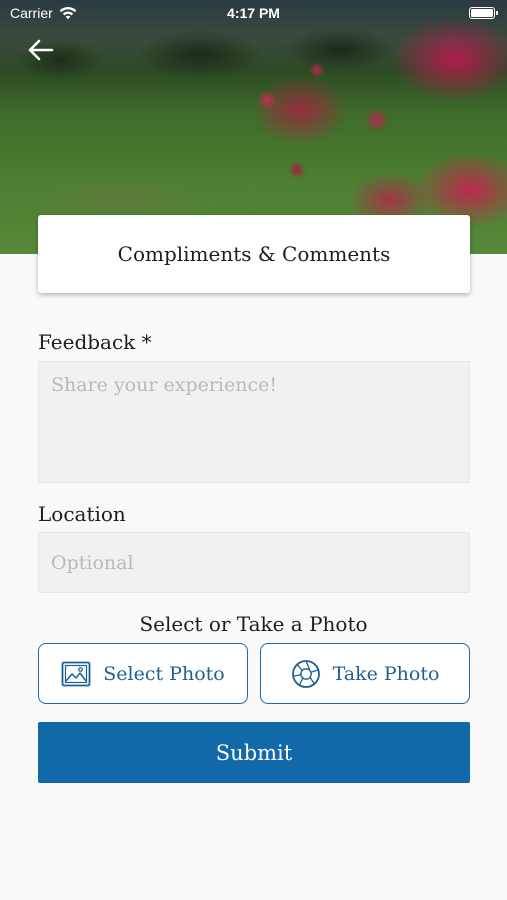  I want to click on take-photo-label: Take Photo, so click(386, 673).